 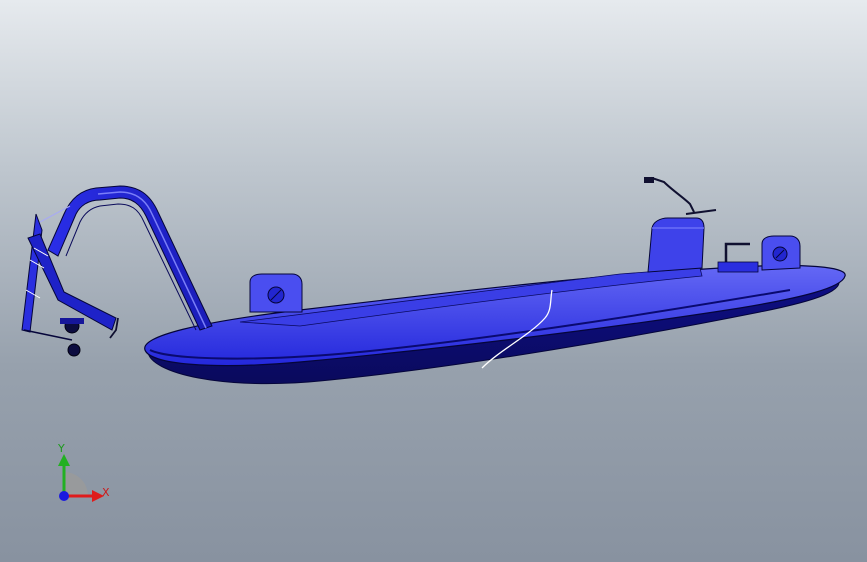 What do you see at coordinates (64, 460) in the screenshot?
I see `y-axis-arrow-icon` at bounding box center [64, 460].